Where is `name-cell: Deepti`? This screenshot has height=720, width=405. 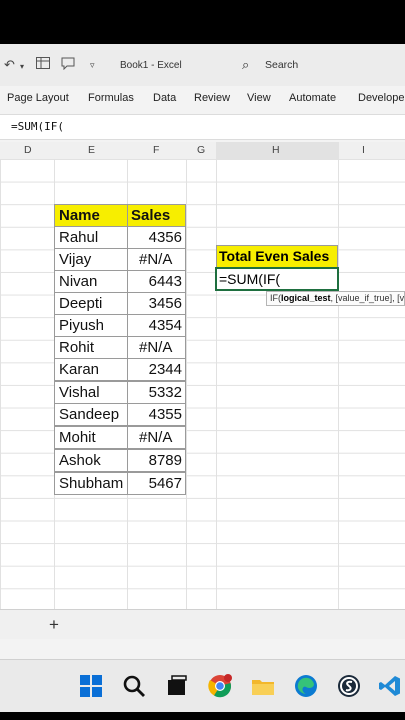
name-cell: Deepti is located at coordinates (91, 303).